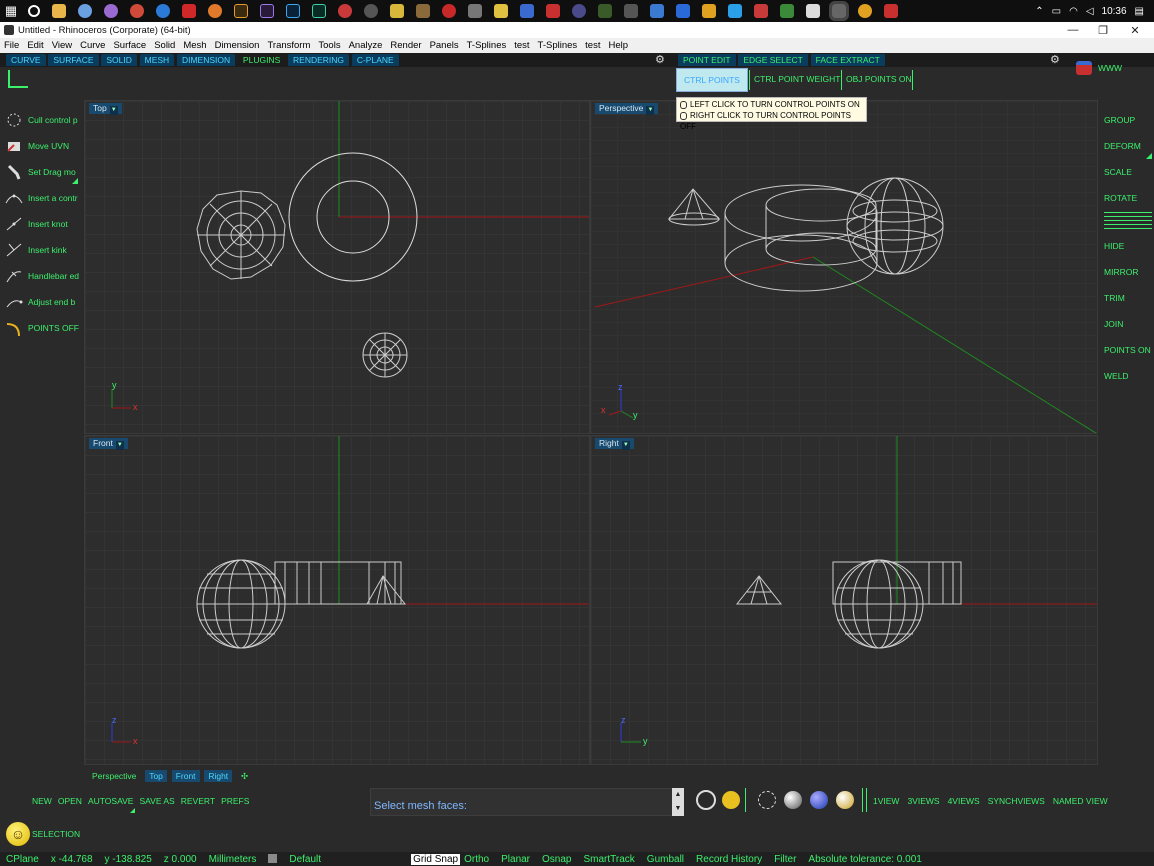 This screenshot has height=866, width=1154. What do you see at coordinates (556, 859) in the screenshot?
I see `osnap-toggle: Osnap` at bounding box center [556, 859].